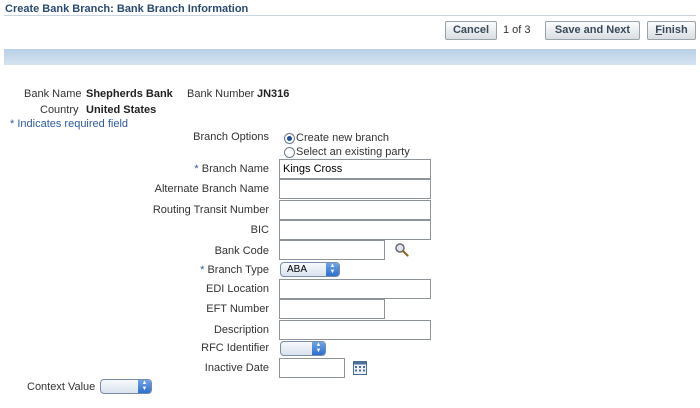  Describe the element at coordinates (129, 94) in the screenshot. I see `bank-name-value: Shepherds Bank` at that location.